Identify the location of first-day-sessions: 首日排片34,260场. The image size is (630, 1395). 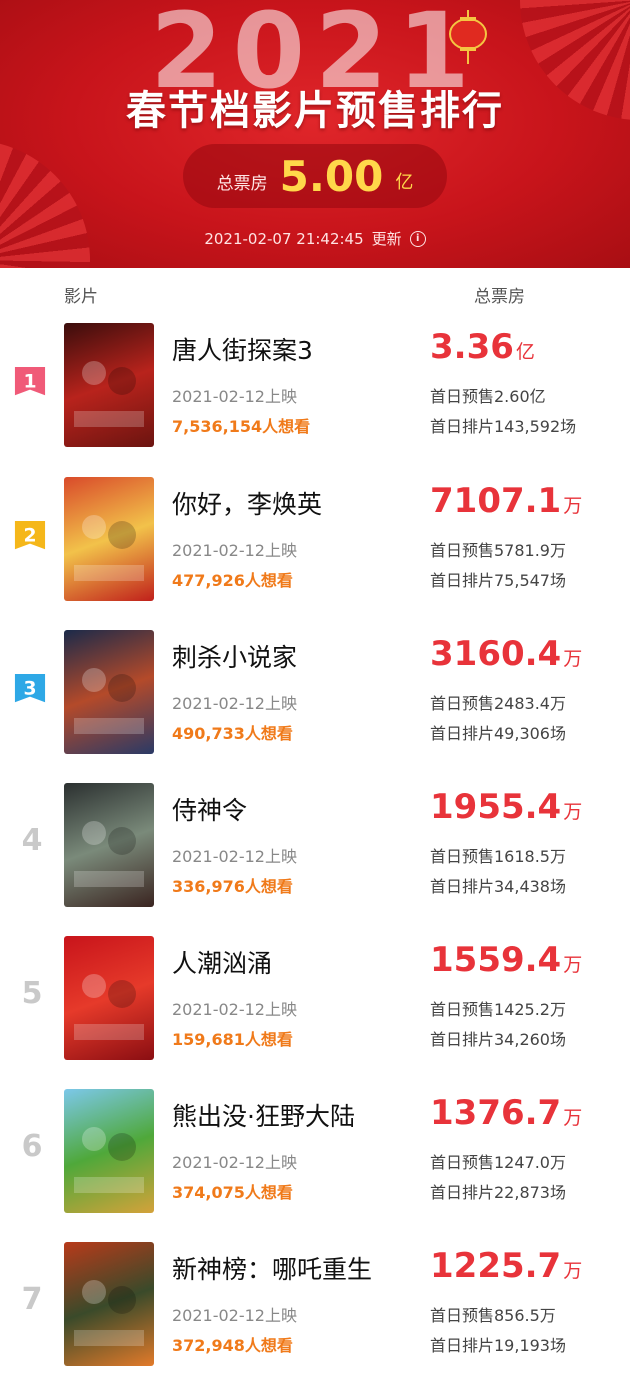
(498, 1039).